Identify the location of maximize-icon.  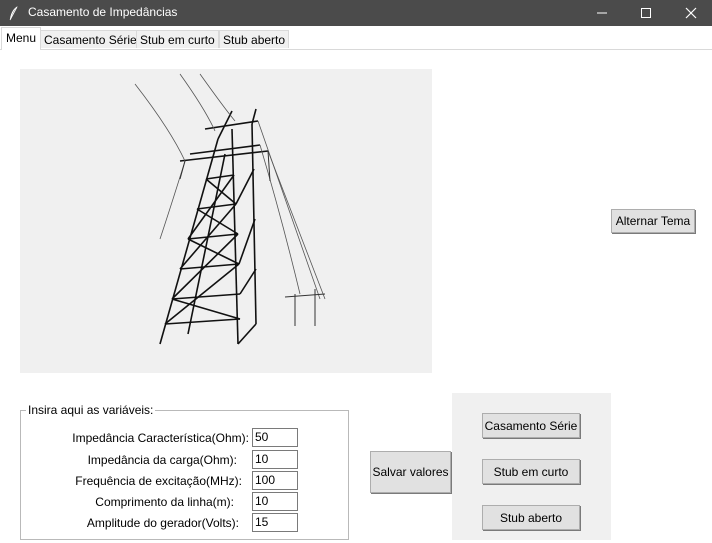
(646, 13).